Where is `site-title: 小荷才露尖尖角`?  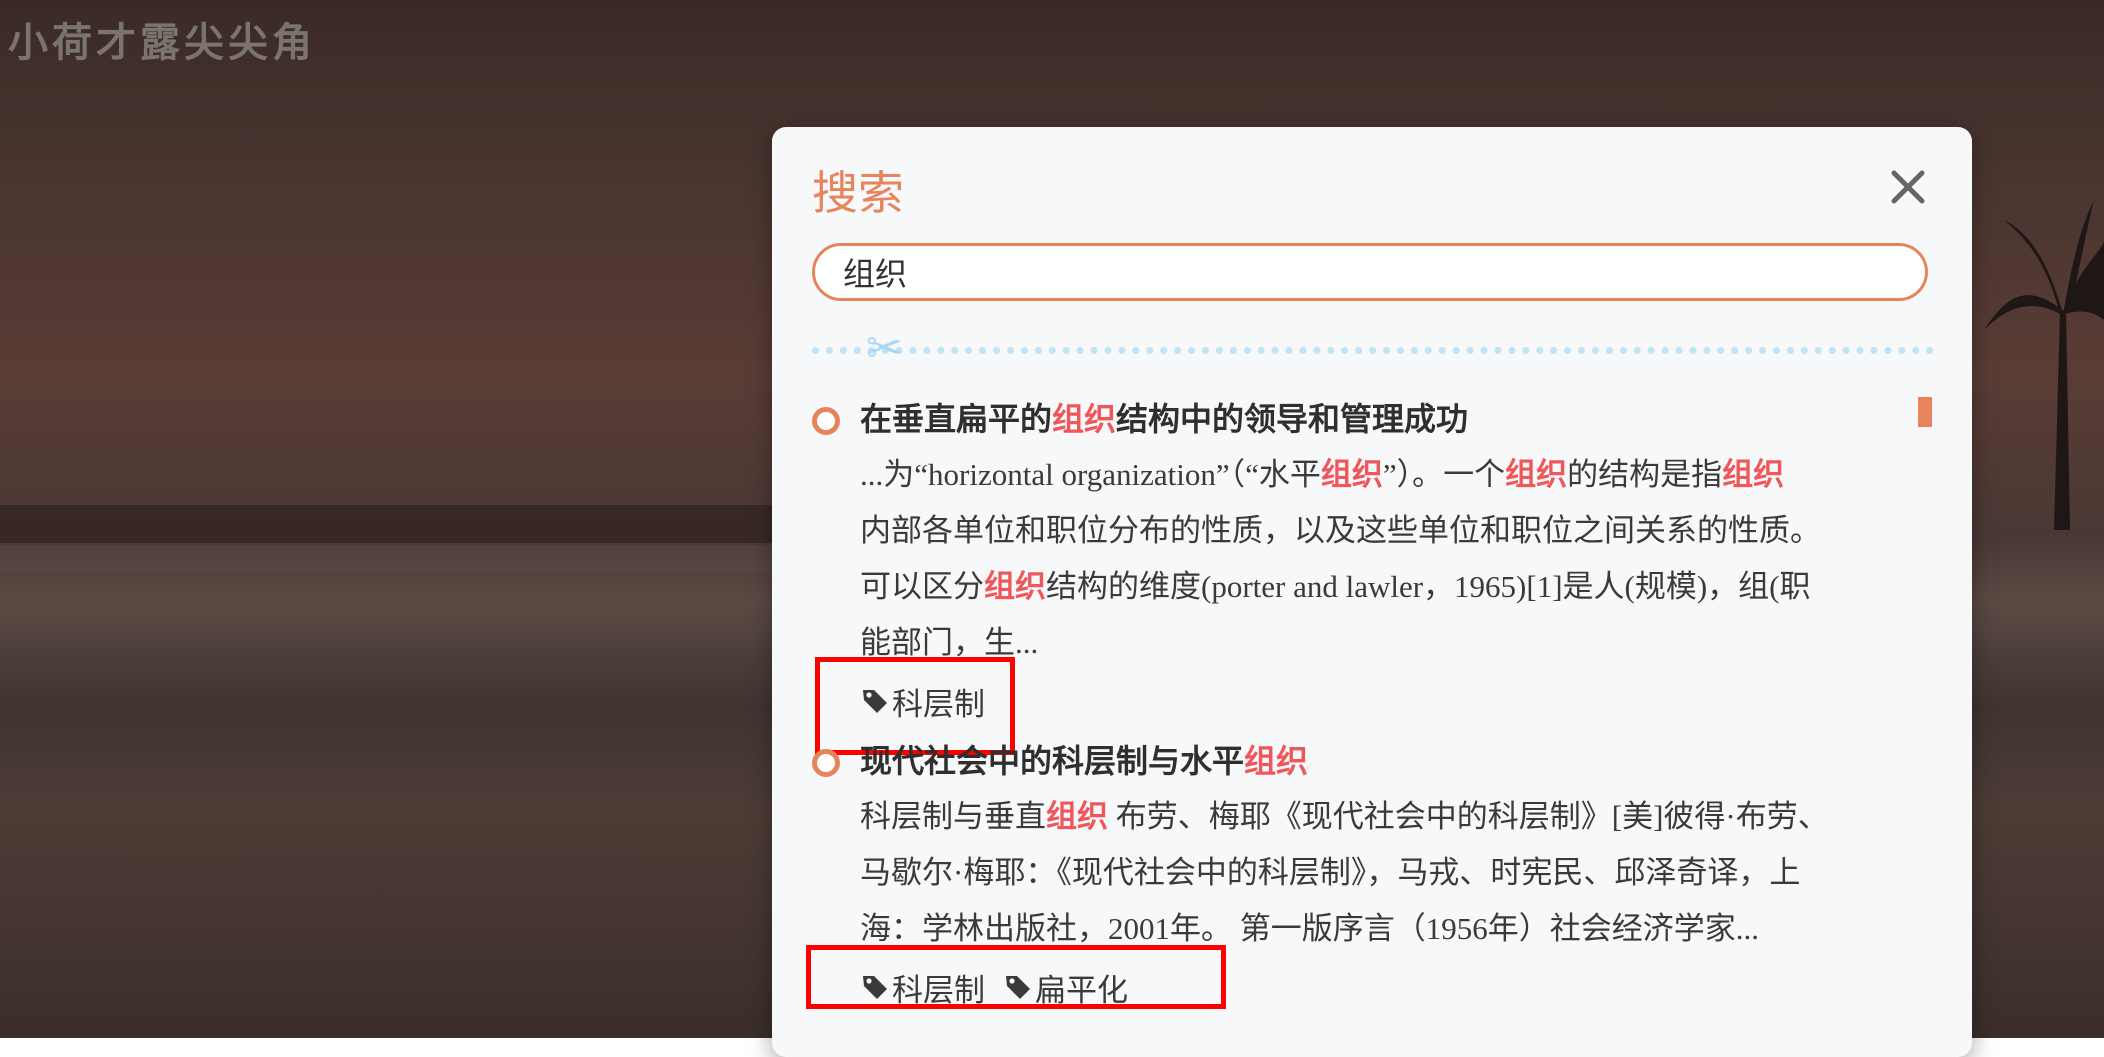
site-title: 小荷才露尖尖角 is located at coordinates (162, 39).